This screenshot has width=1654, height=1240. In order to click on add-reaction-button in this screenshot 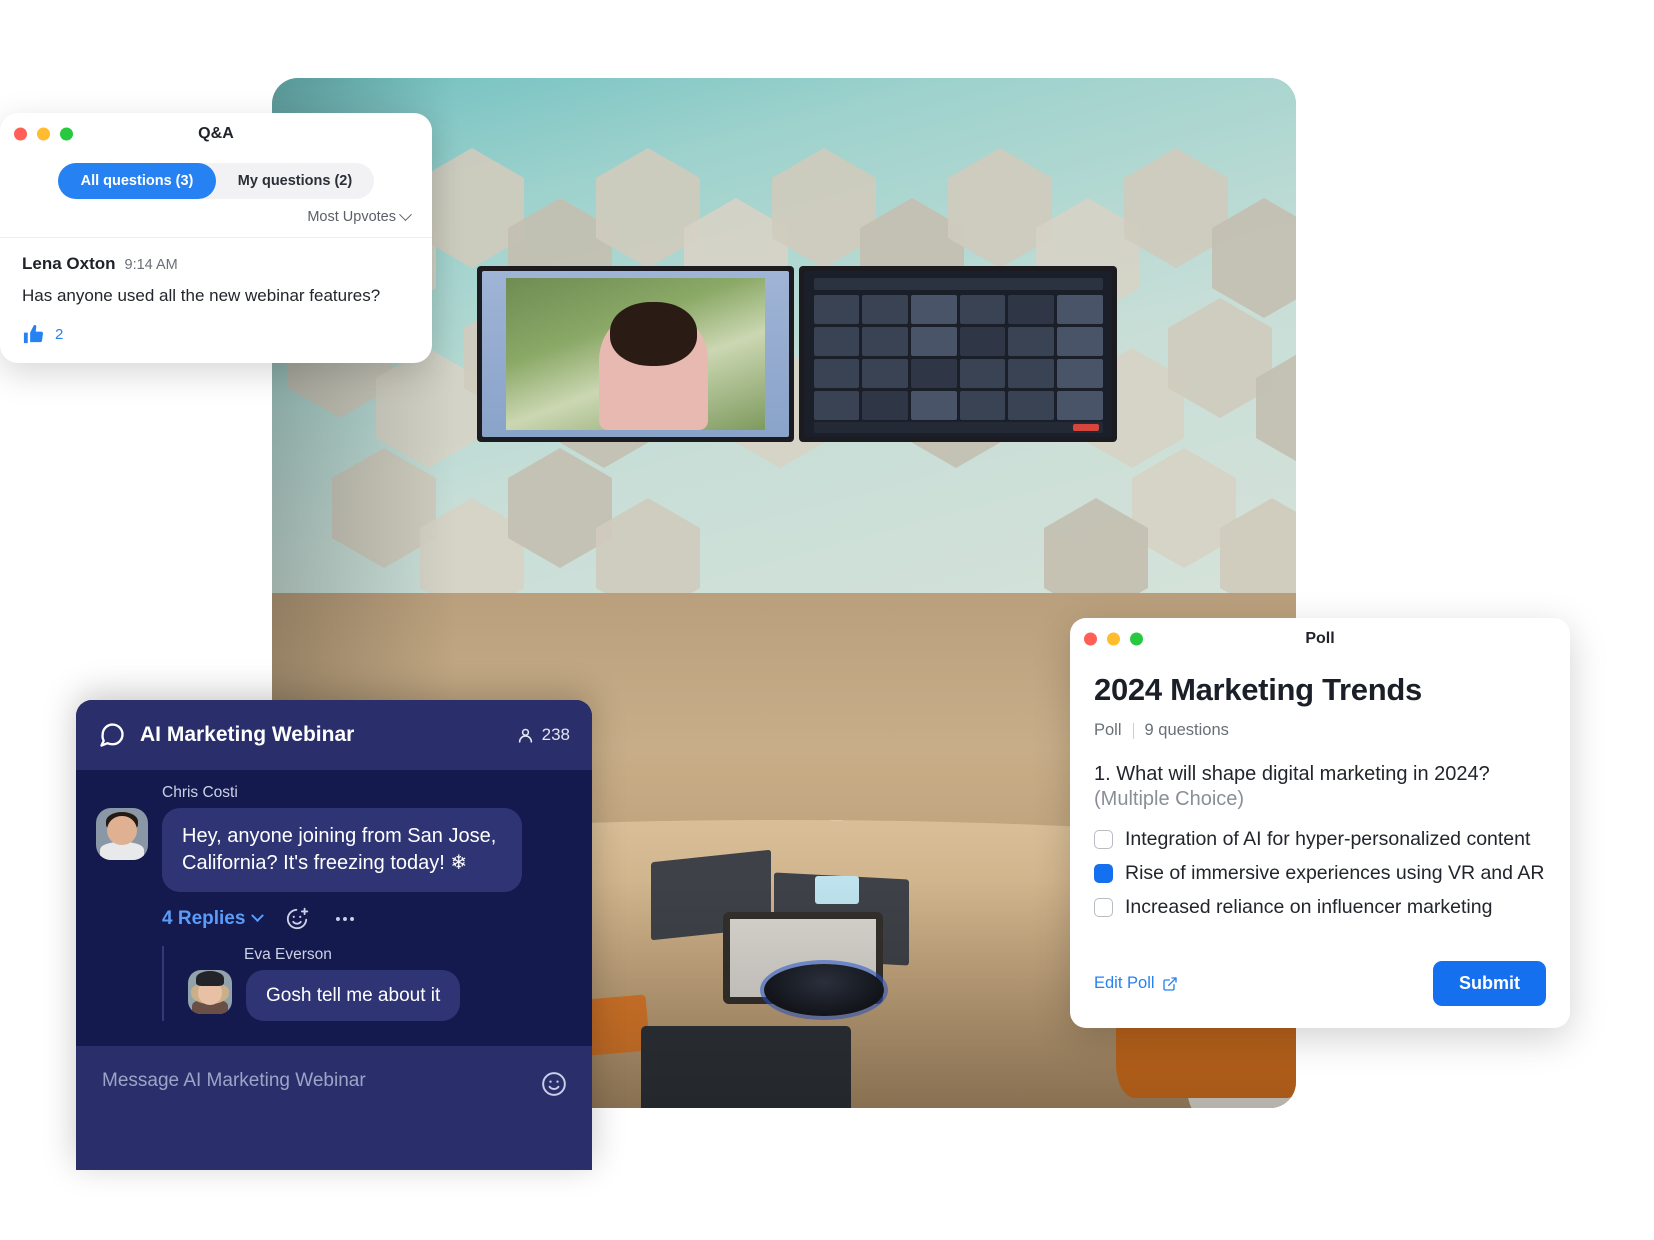, I will do `click(297, 919)`.